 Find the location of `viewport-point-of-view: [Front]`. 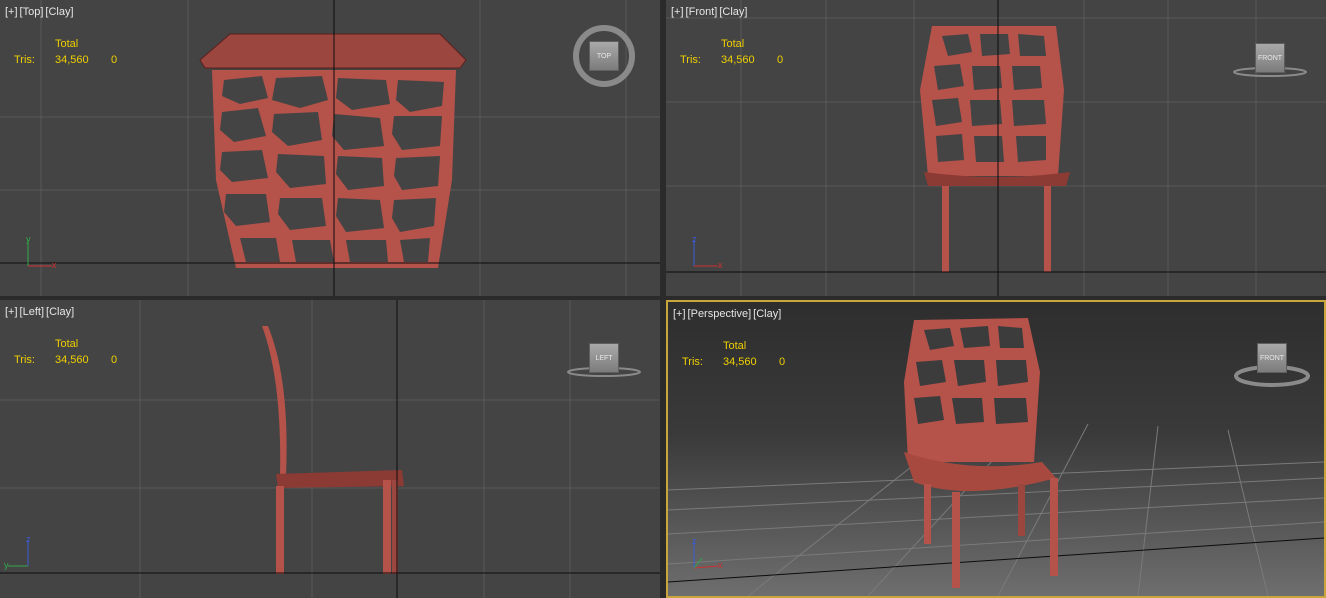

viewport-point-of-view: [Front] is located at coordinates (702, 12).